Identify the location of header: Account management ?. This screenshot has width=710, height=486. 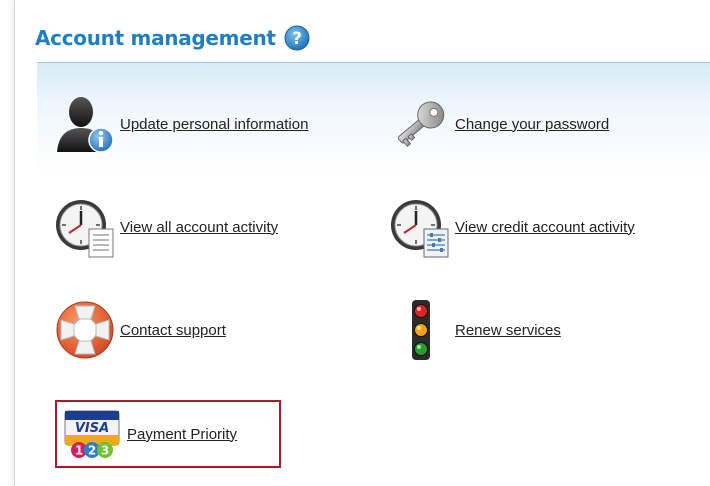
(172, 38).